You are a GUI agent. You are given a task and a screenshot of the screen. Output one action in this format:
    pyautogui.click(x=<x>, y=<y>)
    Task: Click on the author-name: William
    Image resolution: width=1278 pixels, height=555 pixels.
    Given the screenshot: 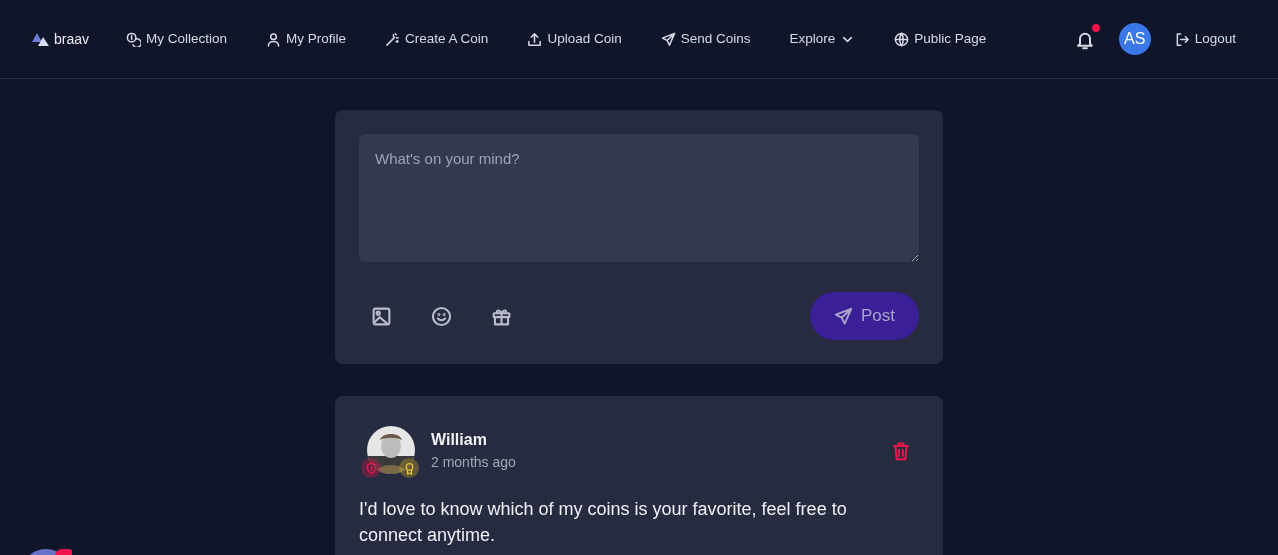 What is the action you would take?
    pyautogui.click(x=657, y=439)
    